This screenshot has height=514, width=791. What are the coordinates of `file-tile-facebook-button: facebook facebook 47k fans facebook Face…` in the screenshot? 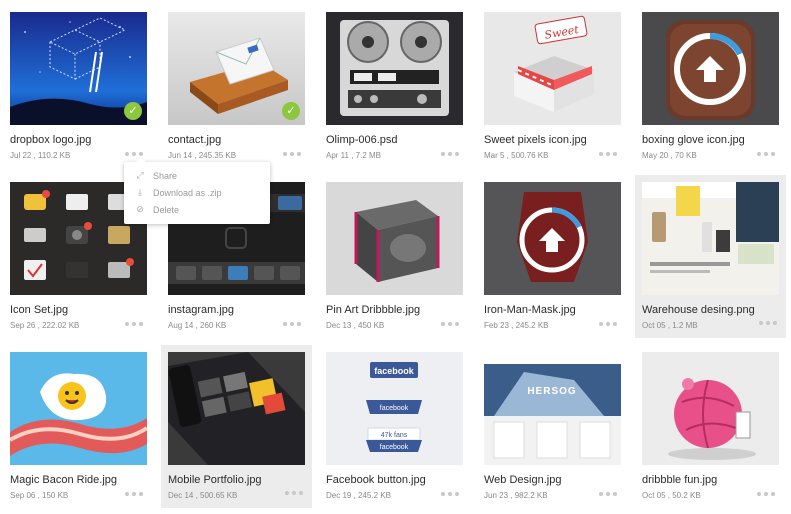 It's located at (394, 432).